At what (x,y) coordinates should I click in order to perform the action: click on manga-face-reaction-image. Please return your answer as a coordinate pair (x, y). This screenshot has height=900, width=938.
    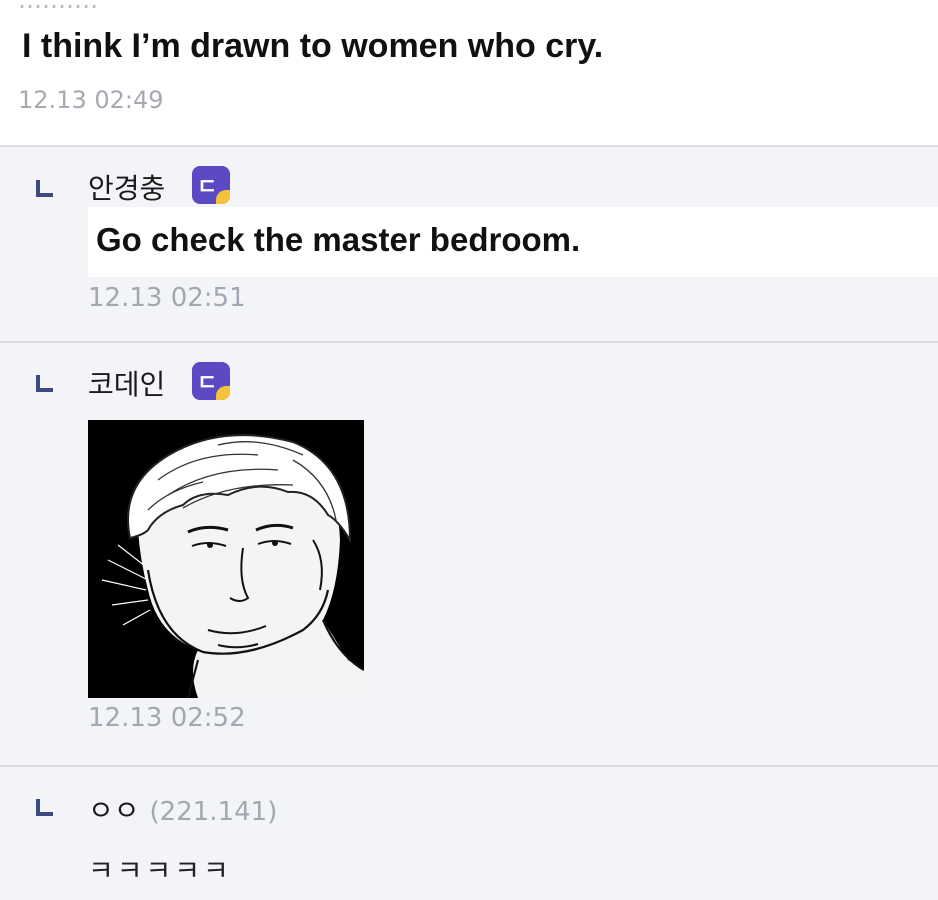
    Looking at the image, I should click on (226, 559).